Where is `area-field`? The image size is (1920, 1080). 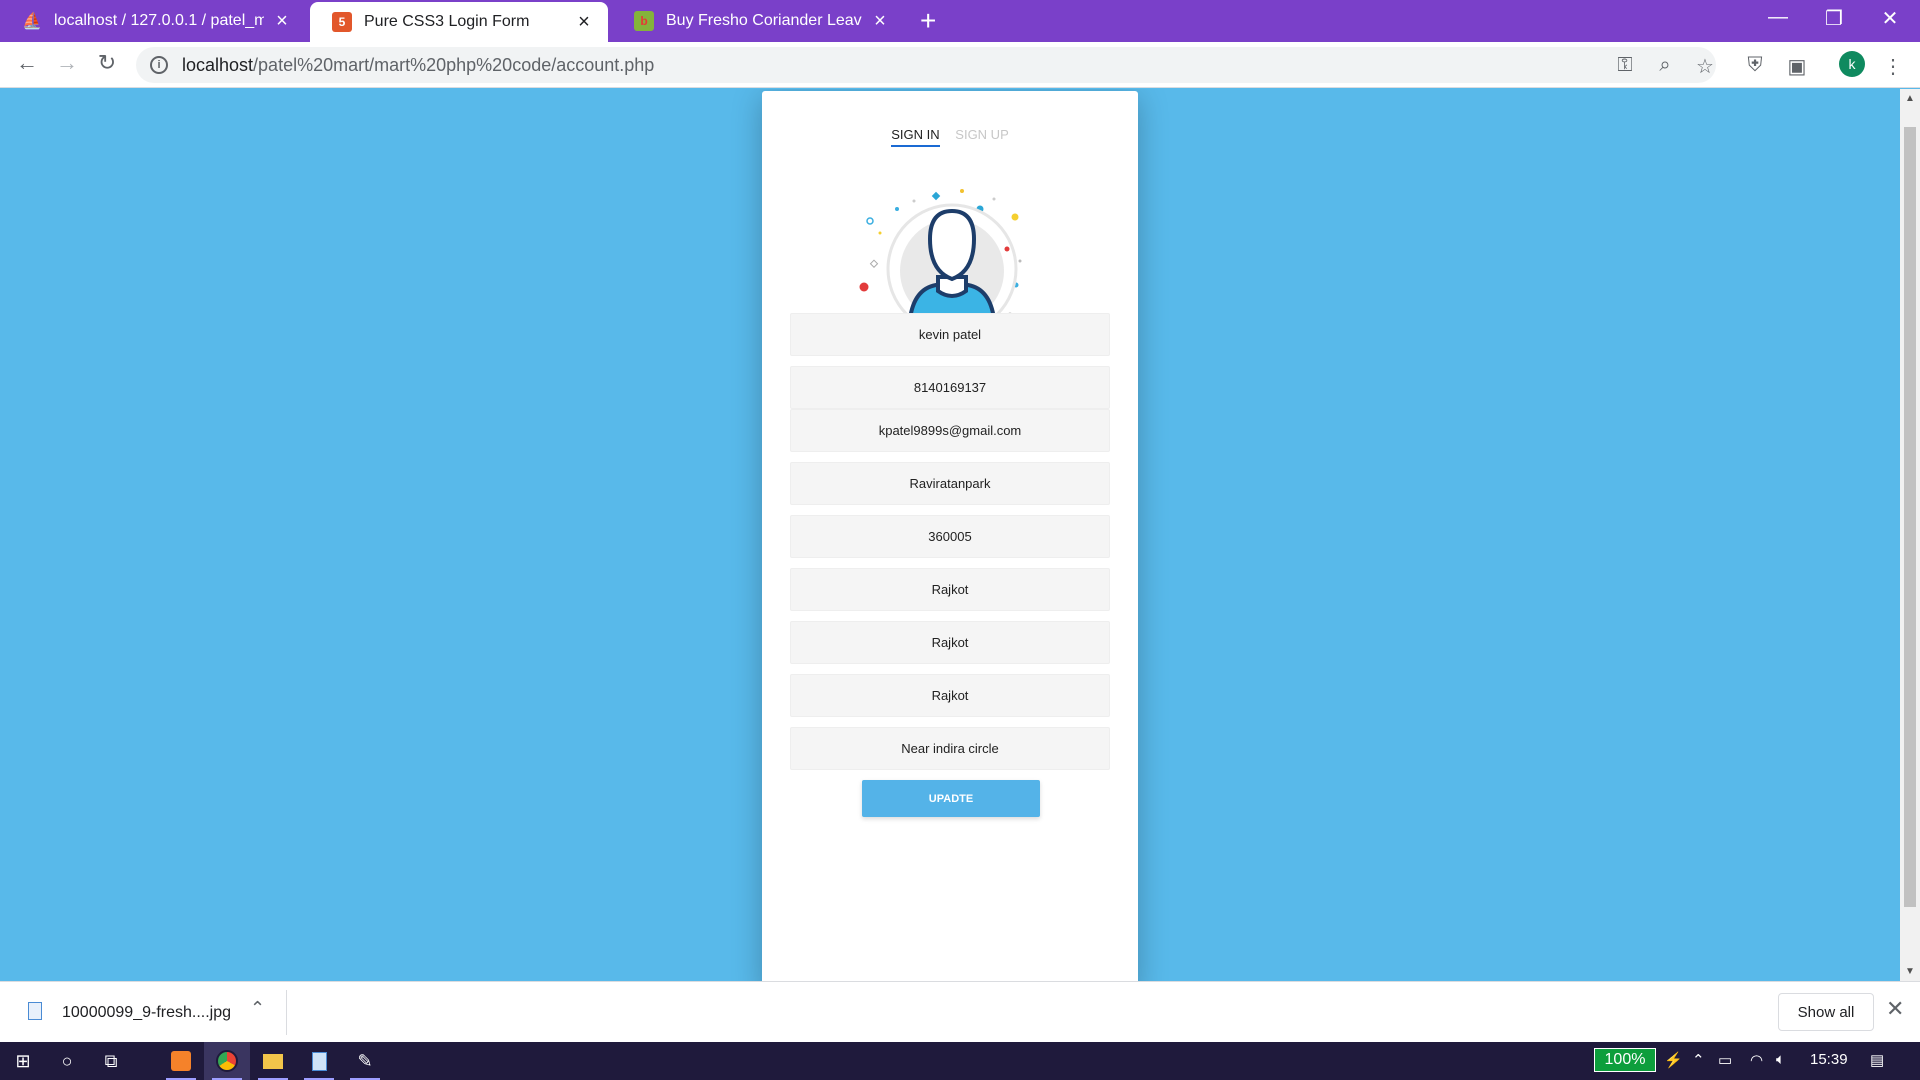 area-field is located at coordinates (950, 483).